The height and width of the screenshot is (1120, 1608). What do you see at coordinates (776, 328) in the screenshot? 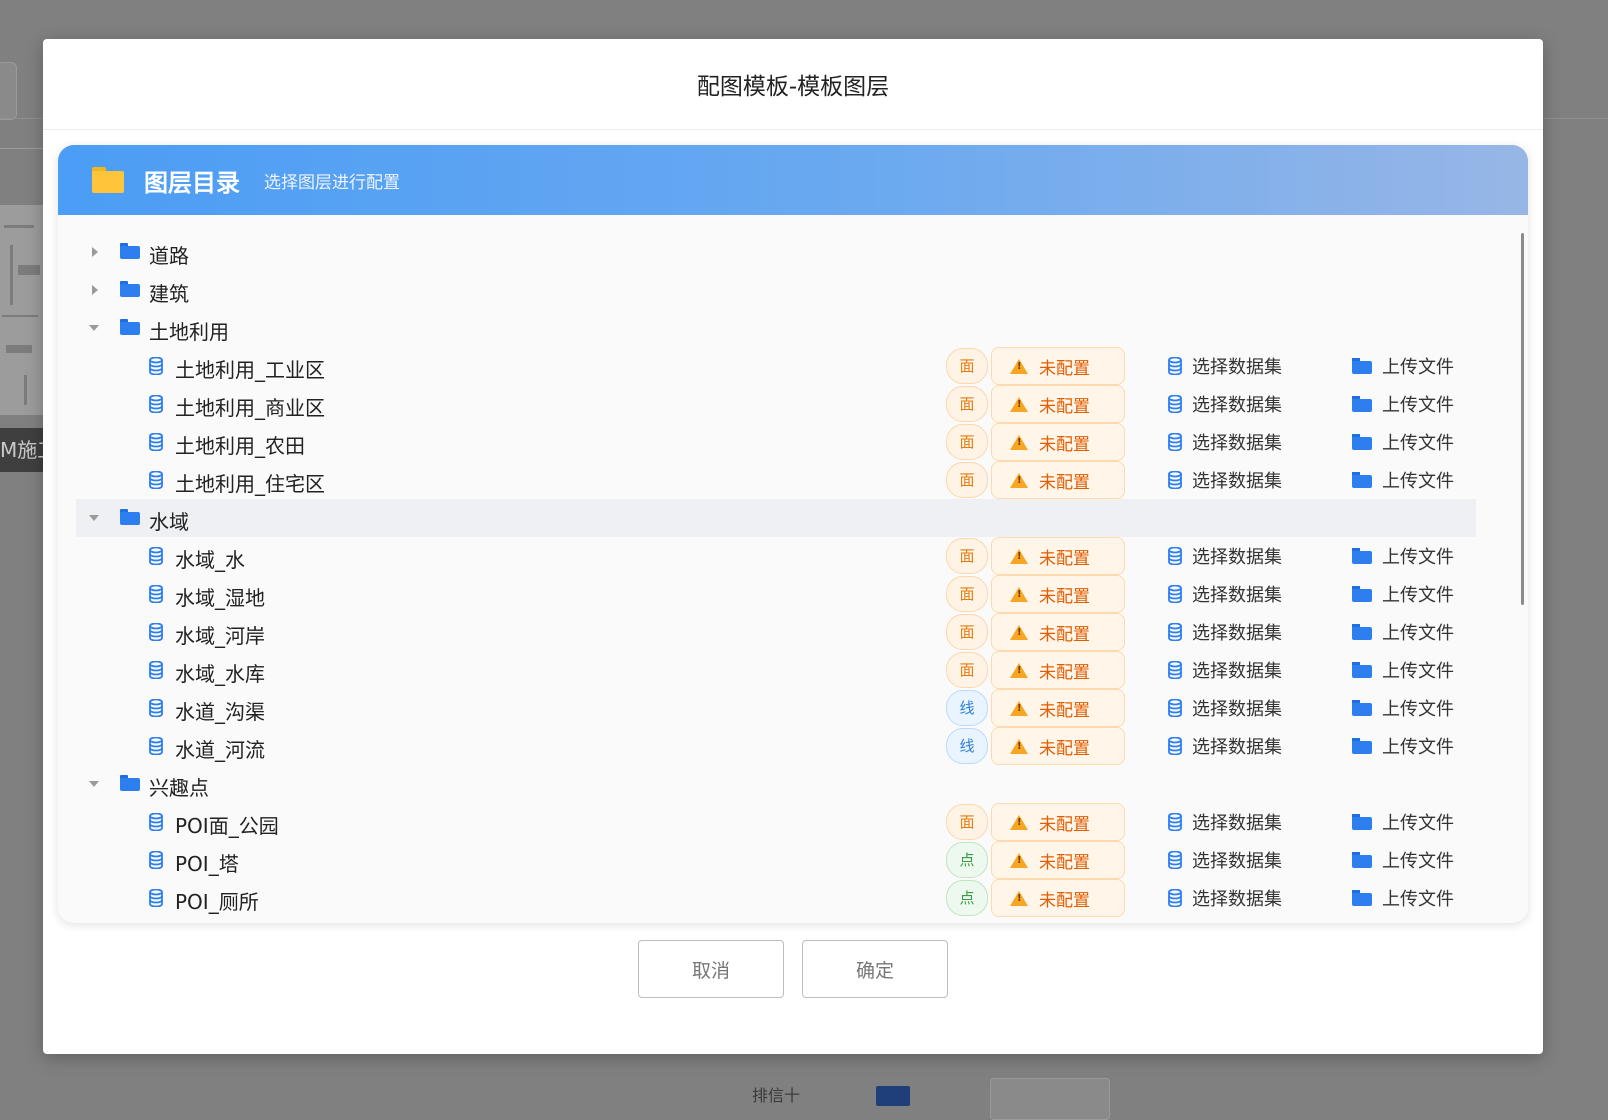
I see `tree-folder-row: 土地利用` at bounding box center [776, 328].